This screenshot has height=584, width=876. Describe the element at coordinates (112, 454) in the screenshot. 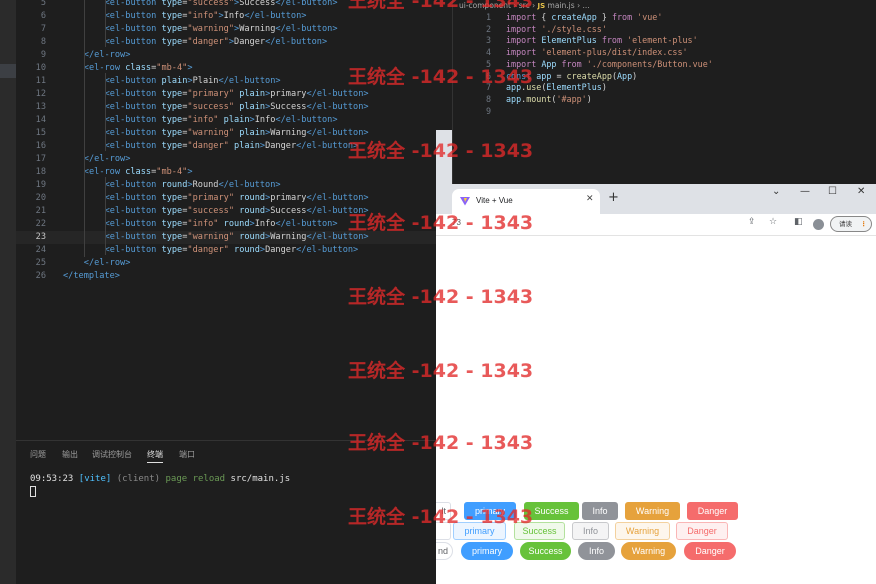

I see `panel-tab: 调试控制台` at that location.